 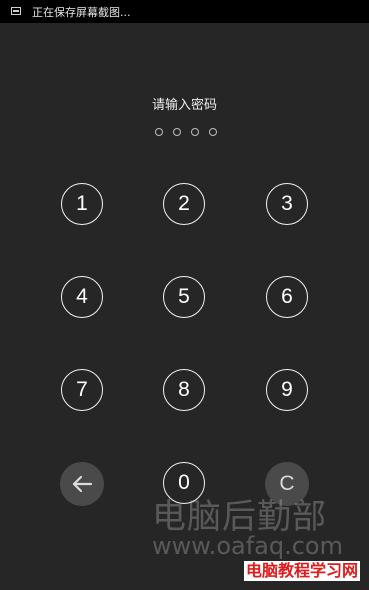 What do you see at coordinates (287, 204) in the screenshot?
I see `key-3: 3` at bounding box center [287, 204].